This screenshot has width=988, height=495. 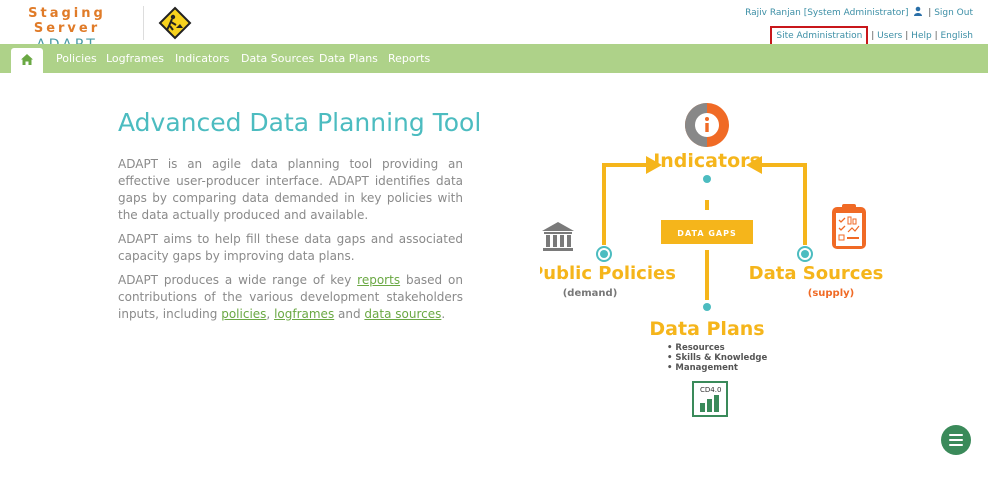 What do you see at coordinates (378, 280) in the screenshot?
I see `reports-link: reports` at bounding box center [378, 280].